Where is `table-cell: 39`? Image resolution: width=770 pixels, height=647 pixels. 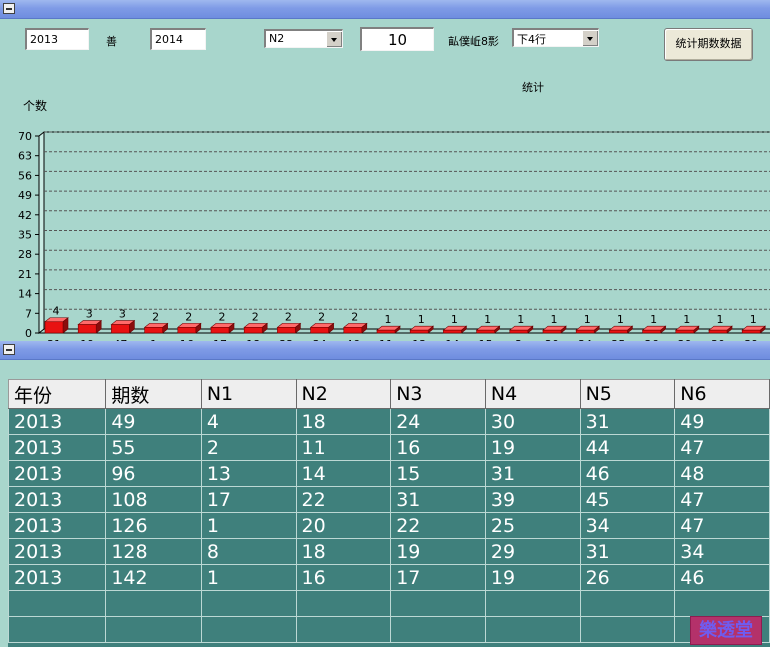 table-cell: 39 is located at coordinates (532, 499).